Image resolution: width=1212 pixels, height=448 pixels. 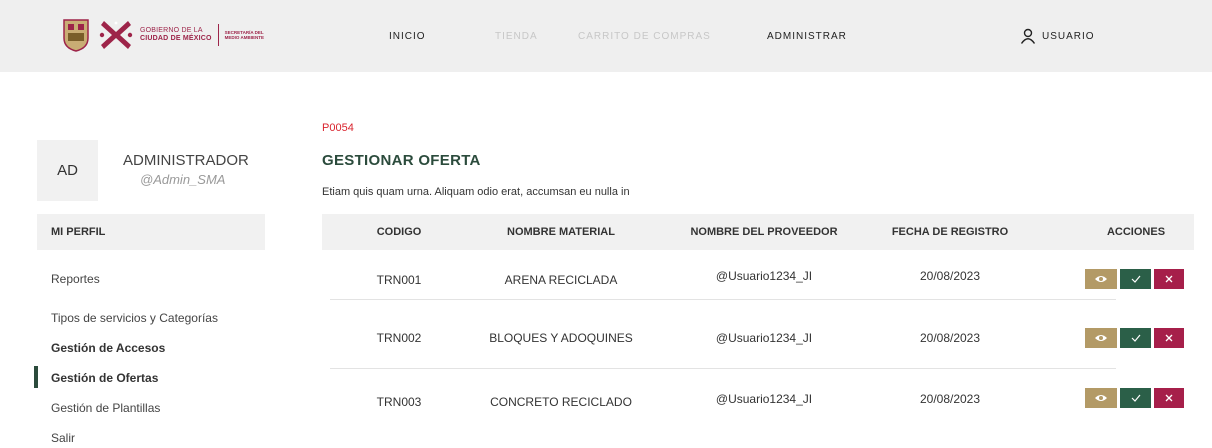 What do you see at coordinates (104, 378) in the screenshot?
I see `sidebar-item-gestion-ofertas: Gestión de Ofertas` at bounding box center [104, 378].